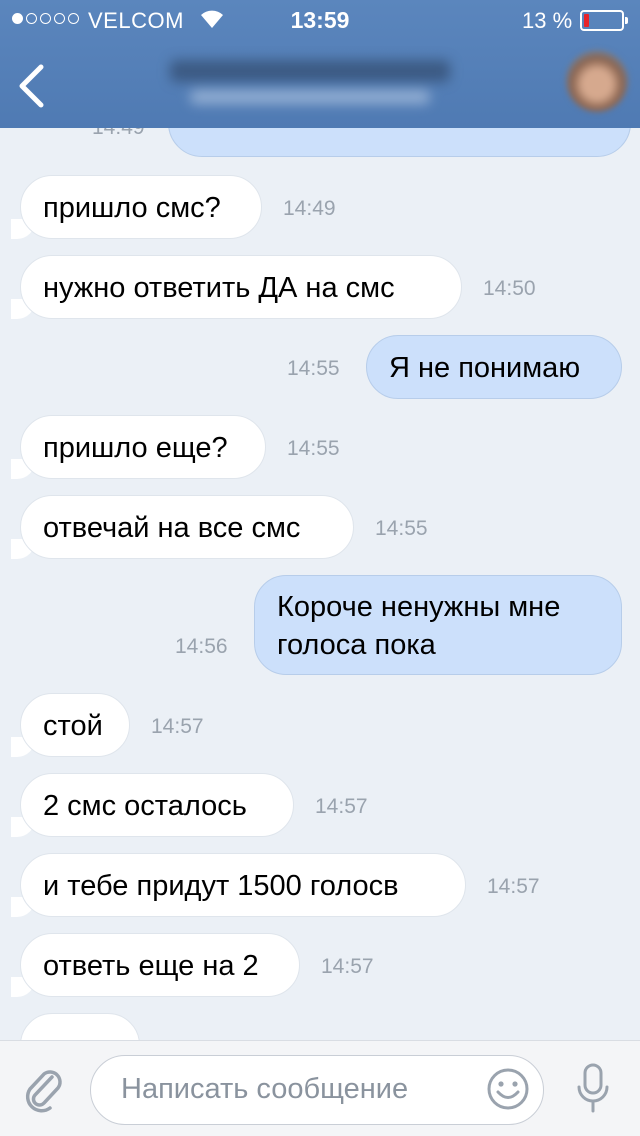  Describe the element at coordinates (236, 287) in the screenshot. I see `message-bubble: нужно ответить ДА на смс` at that location.